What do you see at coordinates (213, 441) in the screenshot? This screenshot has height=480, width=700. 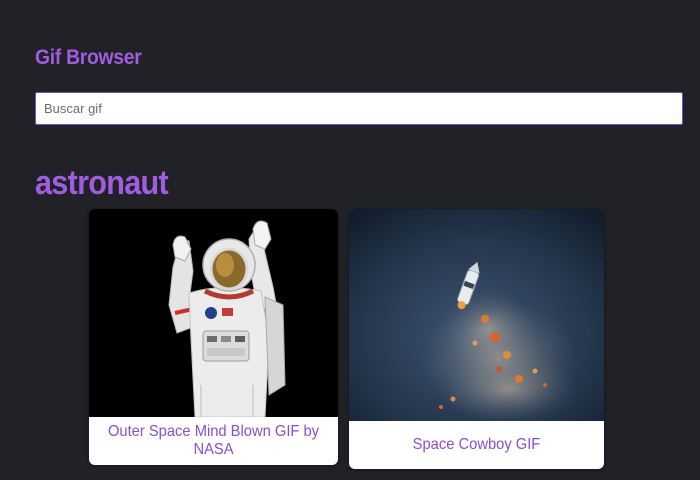 I see `gif-title: Outer Space Mind Blown GIF by NASA` at bounding box center [213, 441].